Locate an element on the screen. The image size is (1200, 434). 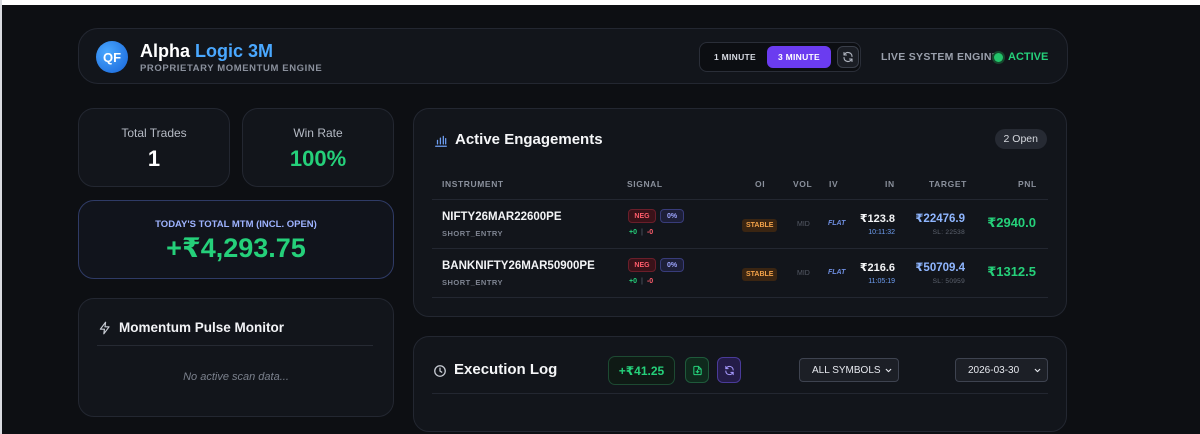
total-trades-label: Total Trades is located at coordinates (154, 133).